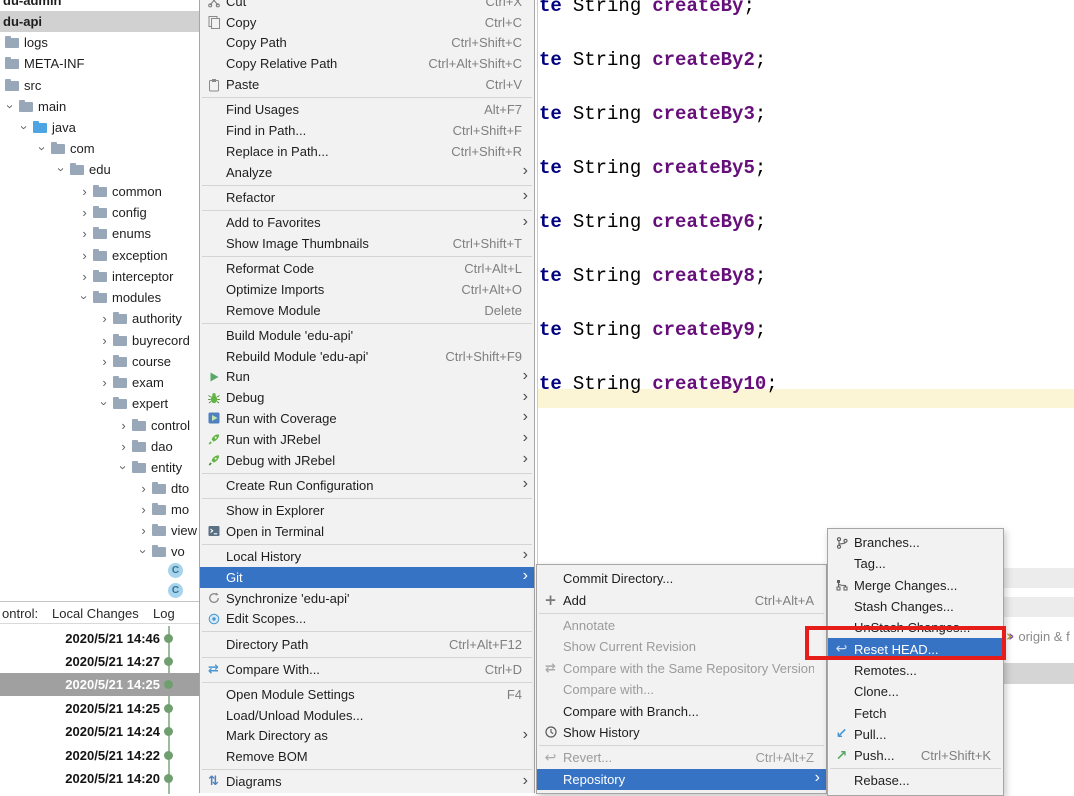  I want to click on menu-item-copy-relative-path: Copy Relative Path Ctrl+Alt+Shift+C, so click(367, 63).